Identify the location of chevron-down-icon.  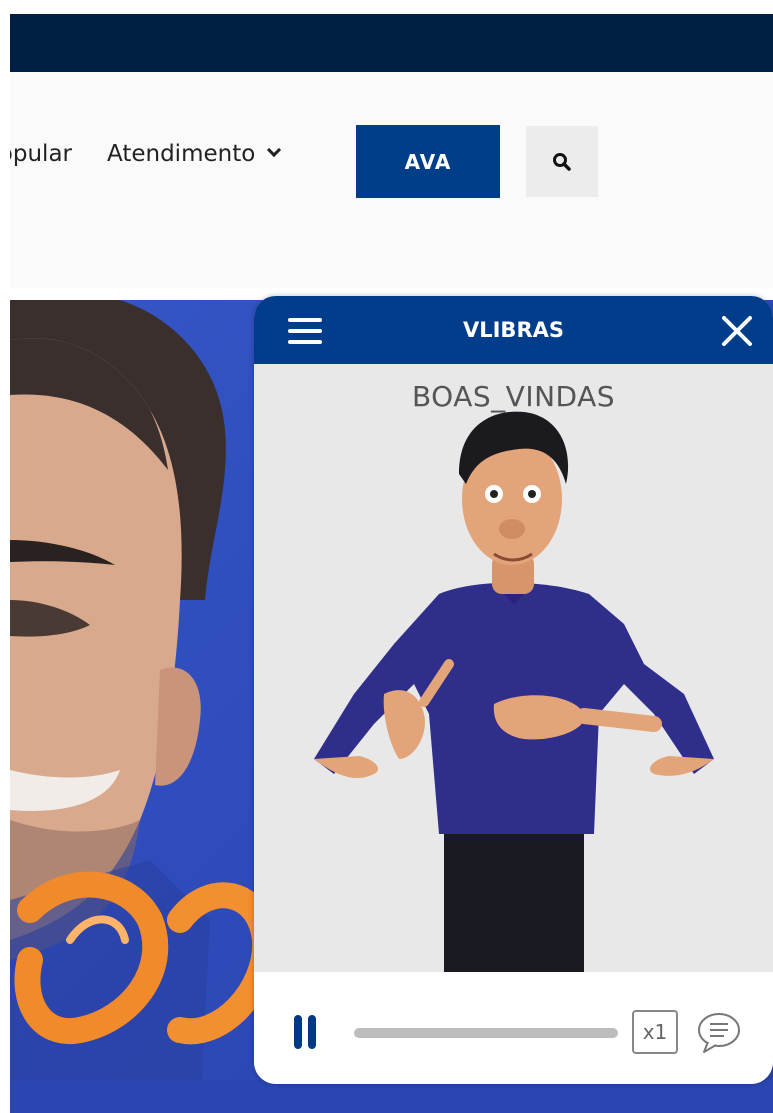
(274, 150).